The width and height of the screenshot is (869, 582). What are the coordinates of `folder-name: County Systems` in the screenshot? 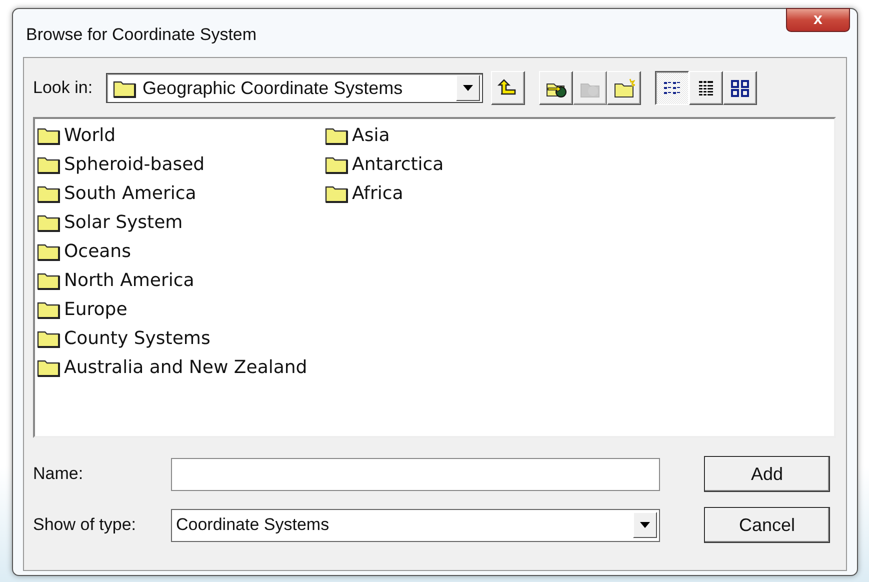 It's located at (137, 338).